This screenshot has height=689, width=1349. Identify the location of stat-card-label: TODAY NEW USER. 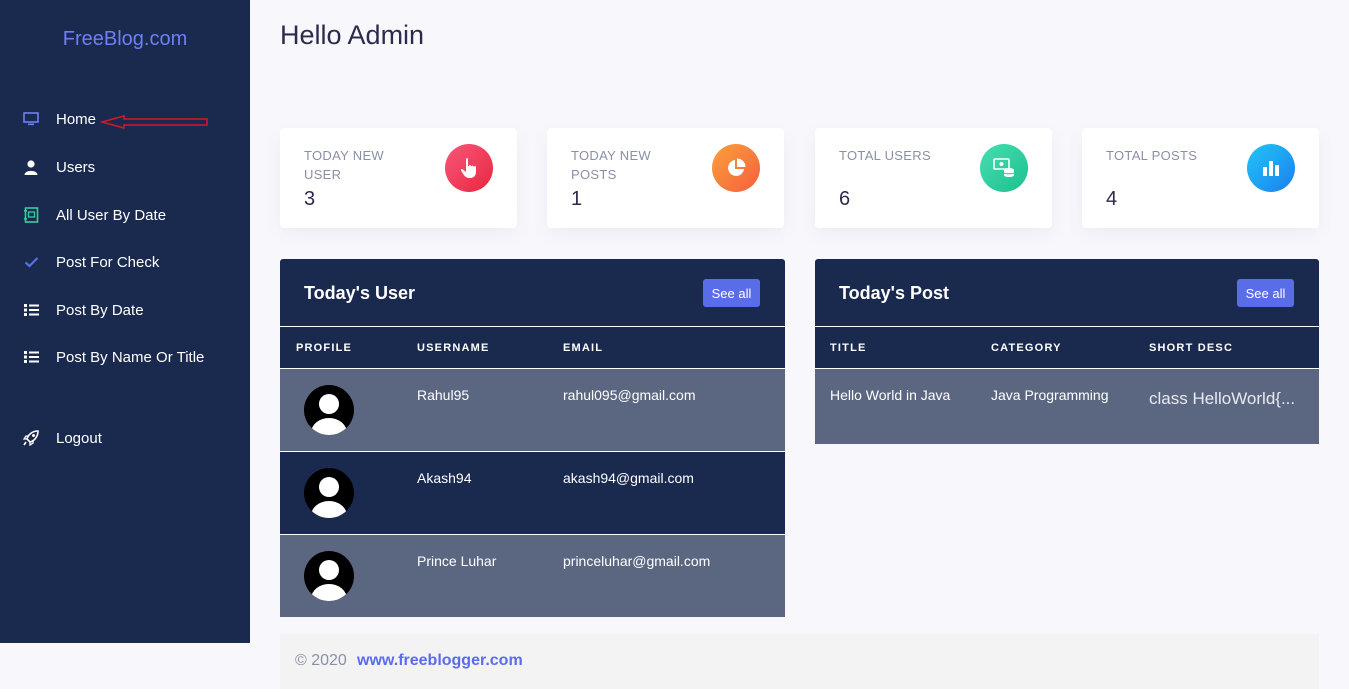
(344, 165).